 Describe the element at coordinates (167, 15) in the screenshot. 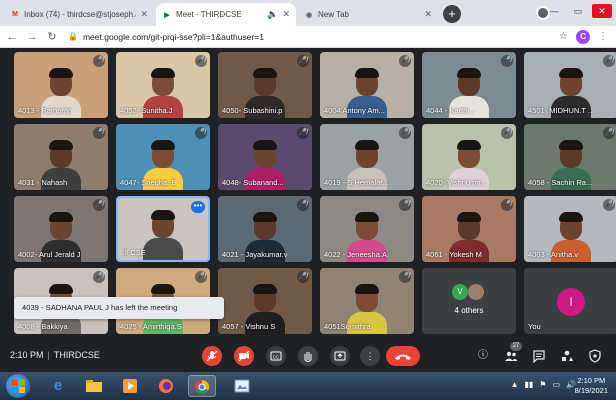

I see `meet-icon: ▶` at that location.